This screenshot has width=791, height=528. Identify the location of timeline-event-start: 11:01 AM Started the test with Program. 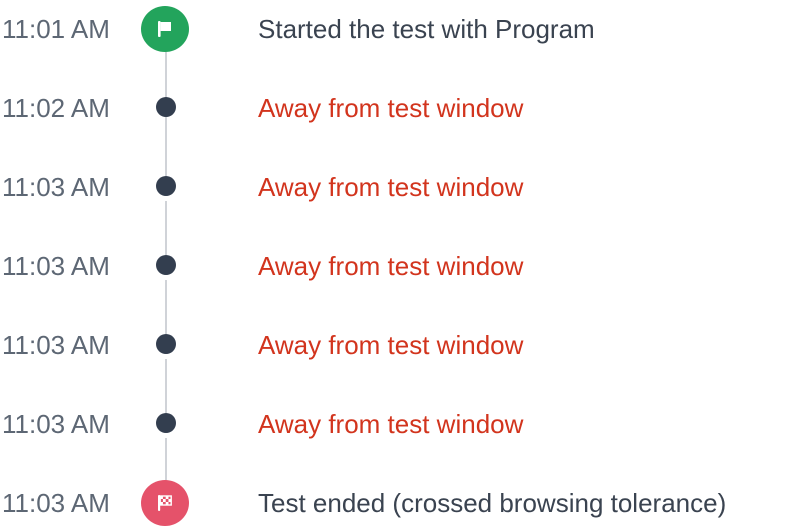
(395, 29).